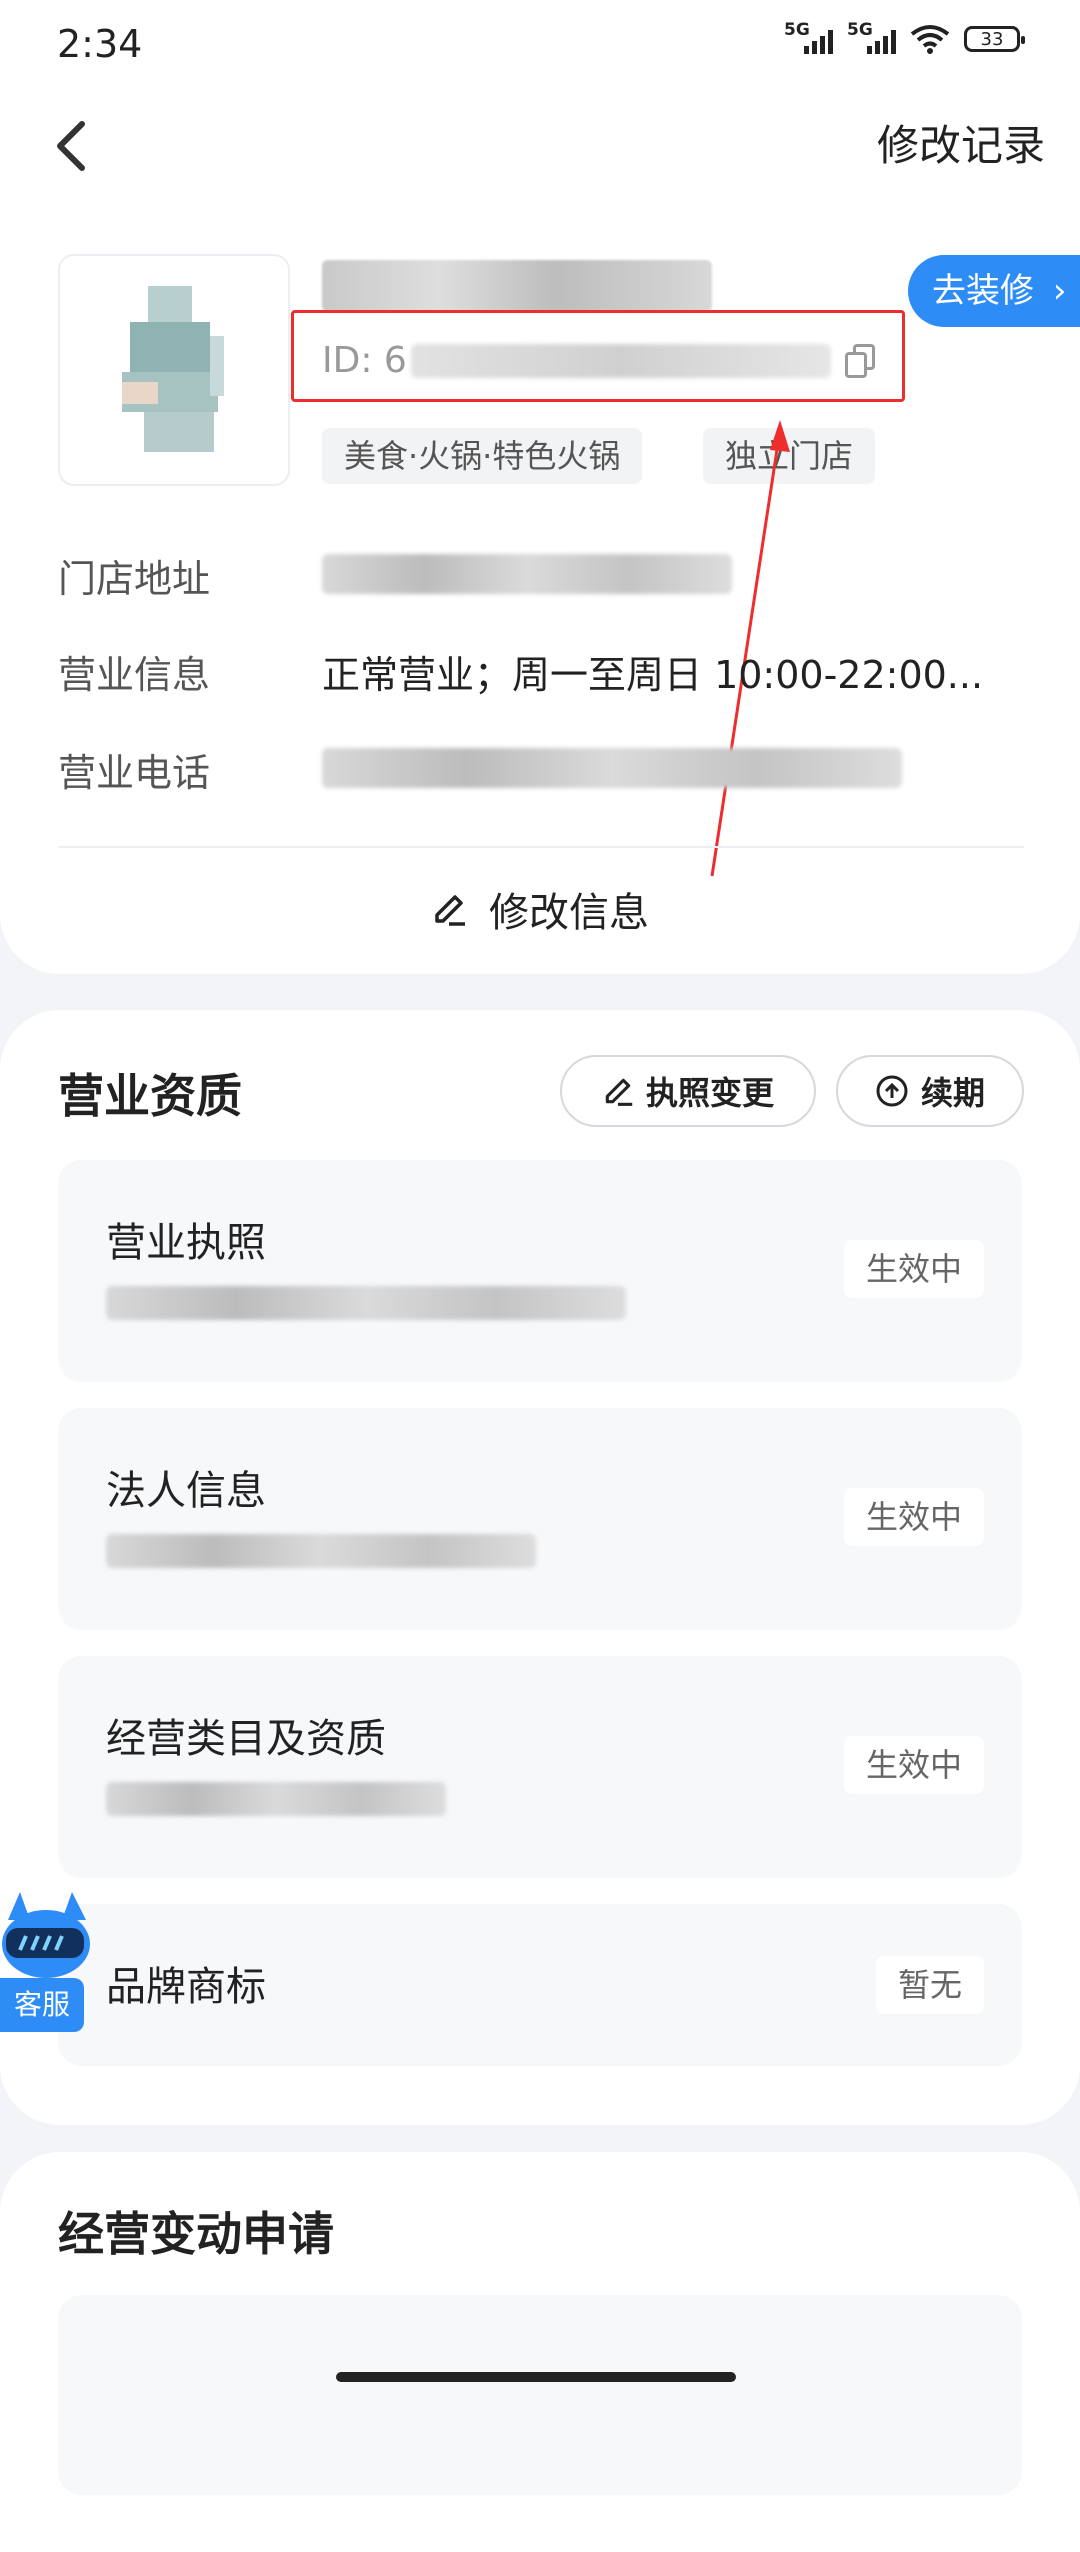 The height and width of the screenshot is (2552, 1080). I want to click on phone-value-redacted, so click(612, 768).